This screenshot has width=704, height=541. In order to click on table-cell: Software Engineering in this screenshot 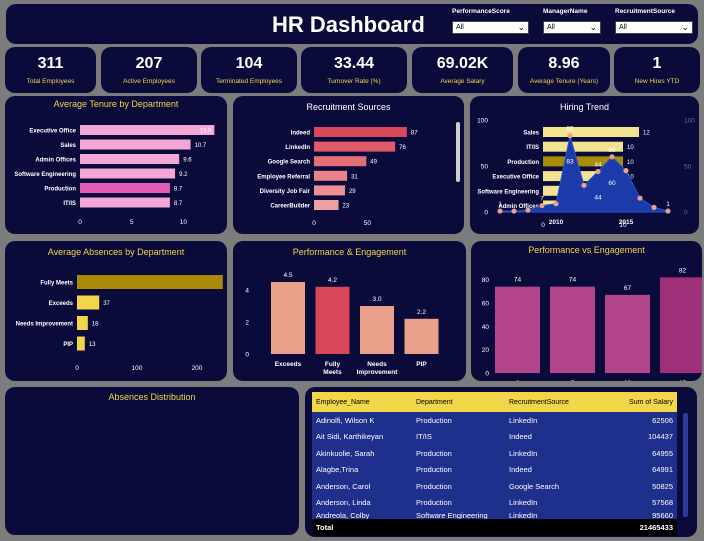, I will do `click(452, 515)`.